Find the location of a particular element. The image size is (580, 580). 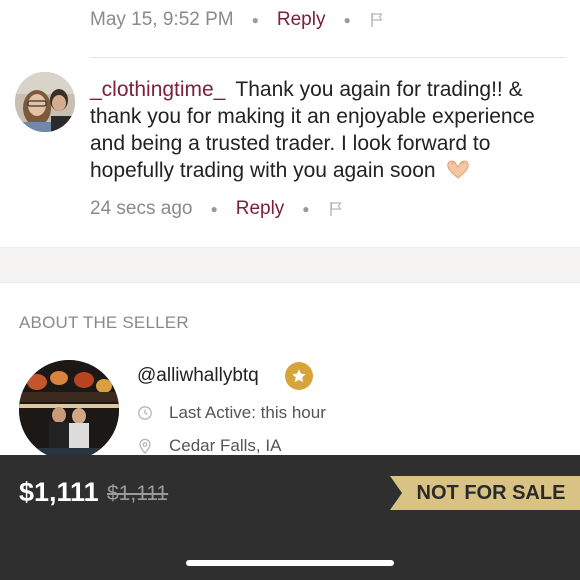

location-pin-icon is located at coordinates (145, 446).